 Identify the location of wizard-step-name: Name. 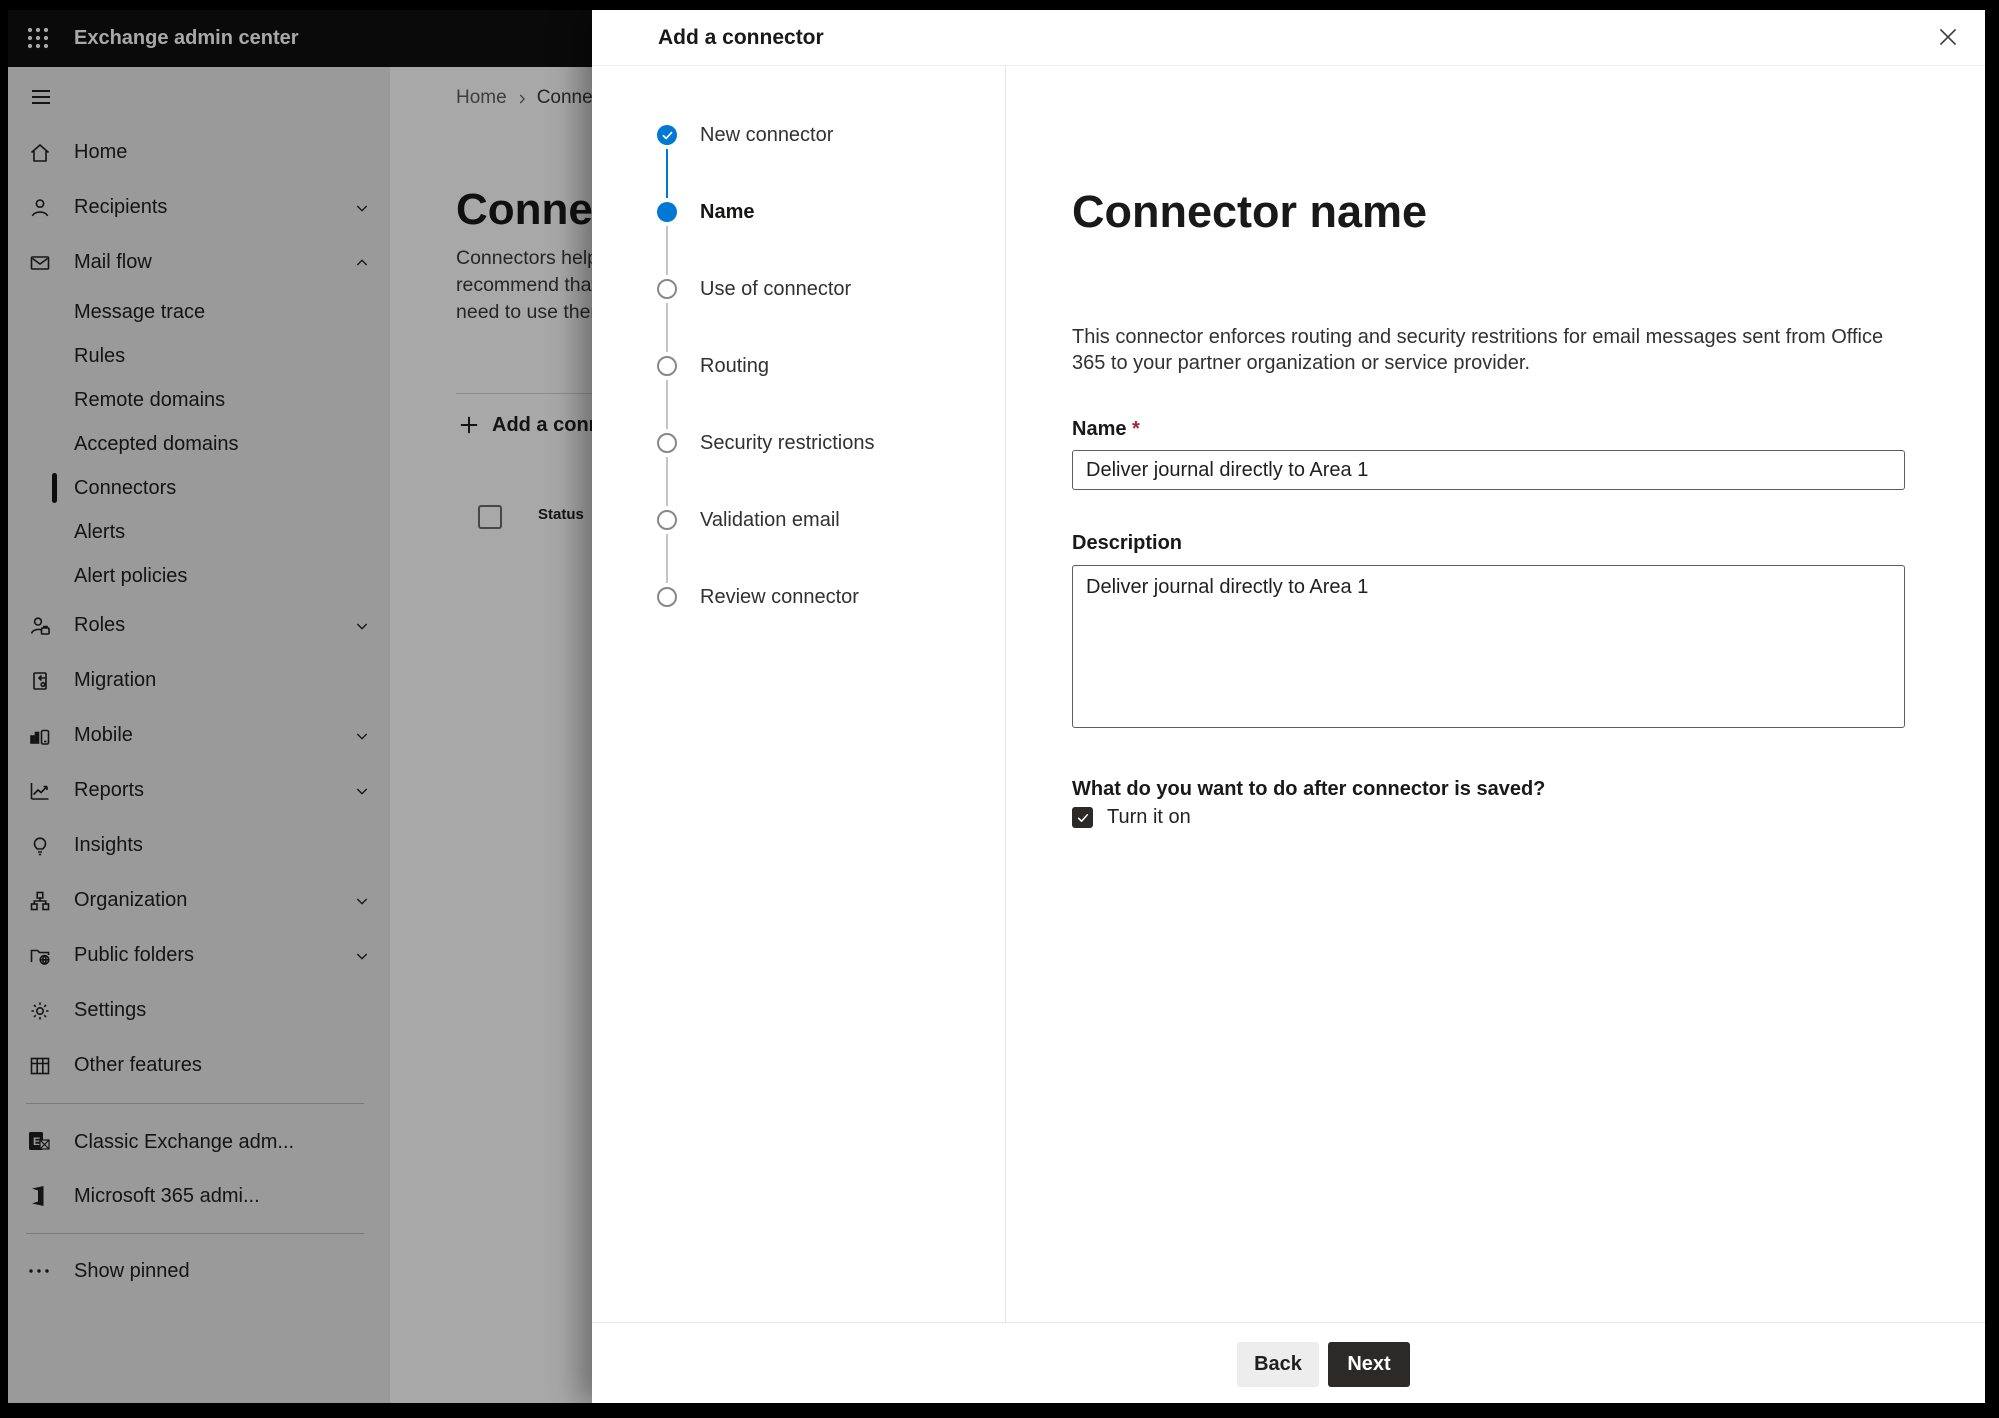
(673, 212).